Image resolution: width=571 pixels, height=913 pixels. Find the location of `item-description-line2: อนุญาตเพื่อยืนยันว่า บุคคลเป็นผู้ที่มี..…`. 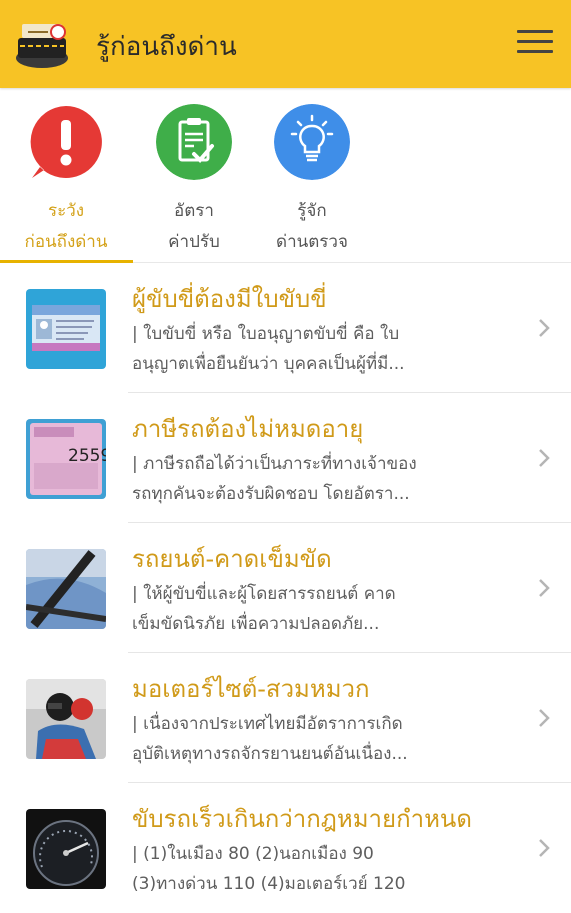

item-description-line2: อนุญาตเพื่อยืนยันว่า บุคคลเป็นผู้ที่มี..… is located at coordinates (268, 364).